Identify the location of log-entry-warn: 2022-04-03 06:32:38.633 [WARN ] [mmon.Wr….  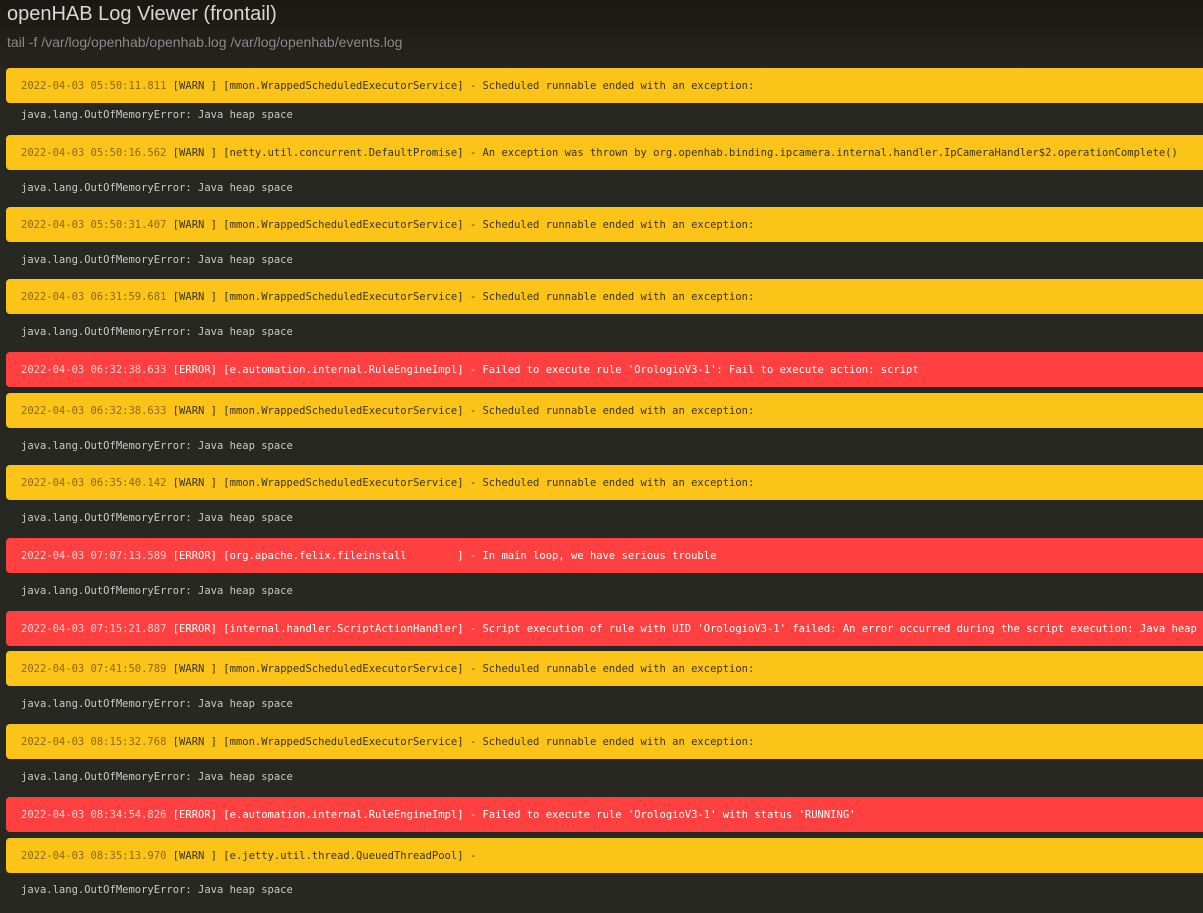
(604, 410).